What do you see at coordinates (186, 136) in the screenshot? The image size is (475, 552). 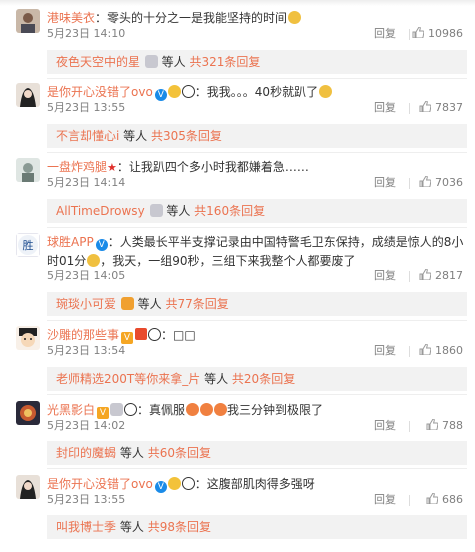 I see `reply-count-link: 共305条回复` at bounding box center [186, 136].